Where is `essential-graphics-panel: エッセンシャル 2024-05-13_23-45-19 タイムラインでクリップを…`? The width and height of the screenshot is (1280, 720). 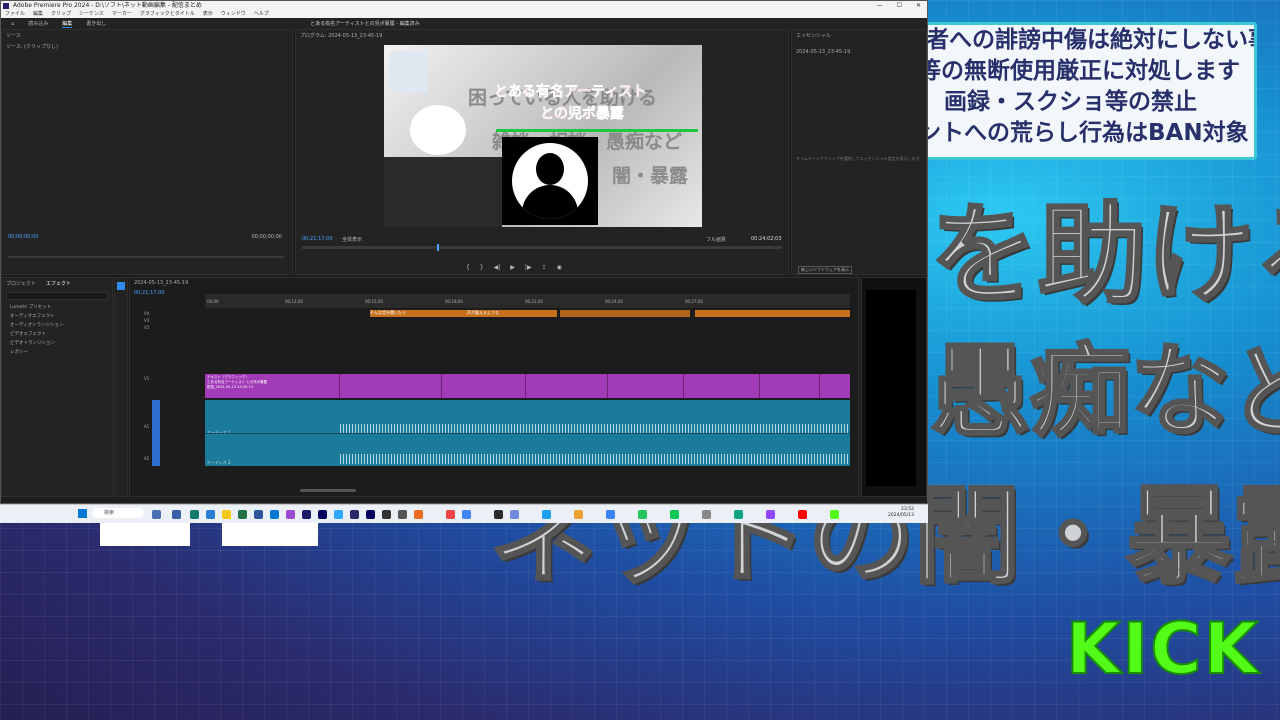 essential-graphics-panel: エッセンシャル 2024-05-13_23-45-19 タイムラインでクリップを… is located at coordinates (859, 152).